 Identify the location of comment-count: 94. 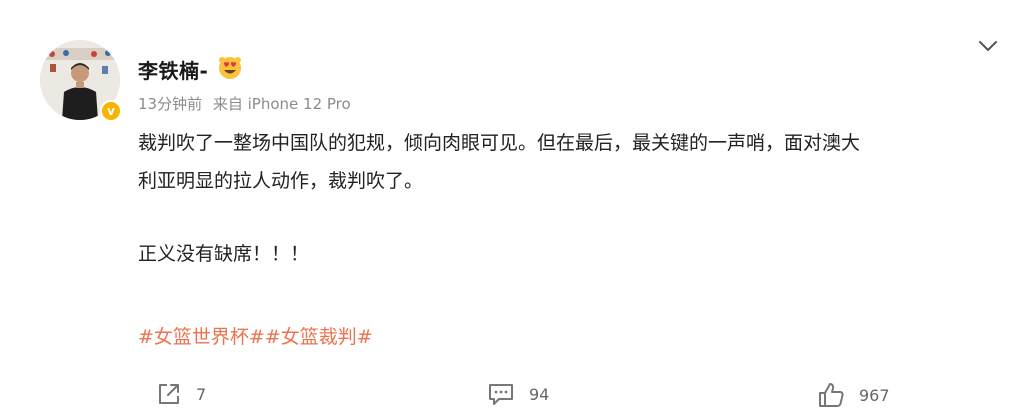
(539, 394).